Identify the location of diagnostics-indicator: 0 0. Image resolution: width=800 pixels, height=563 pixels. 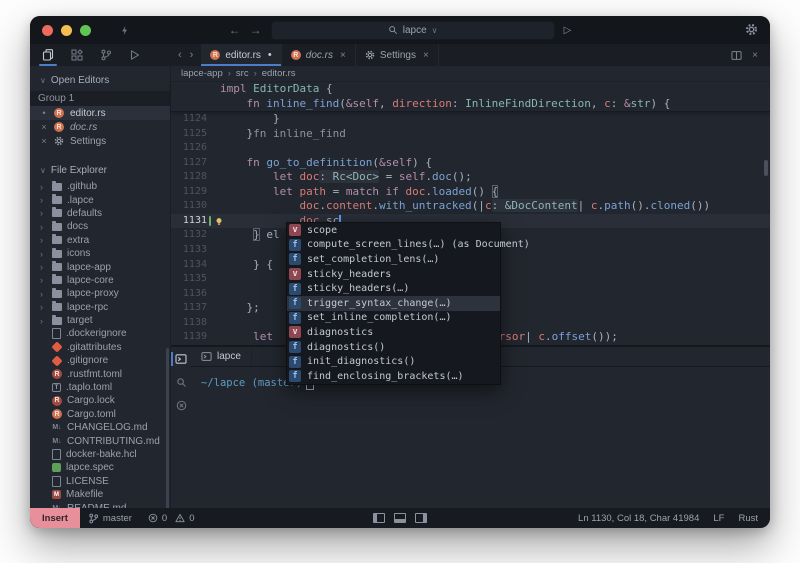
(171, 518).